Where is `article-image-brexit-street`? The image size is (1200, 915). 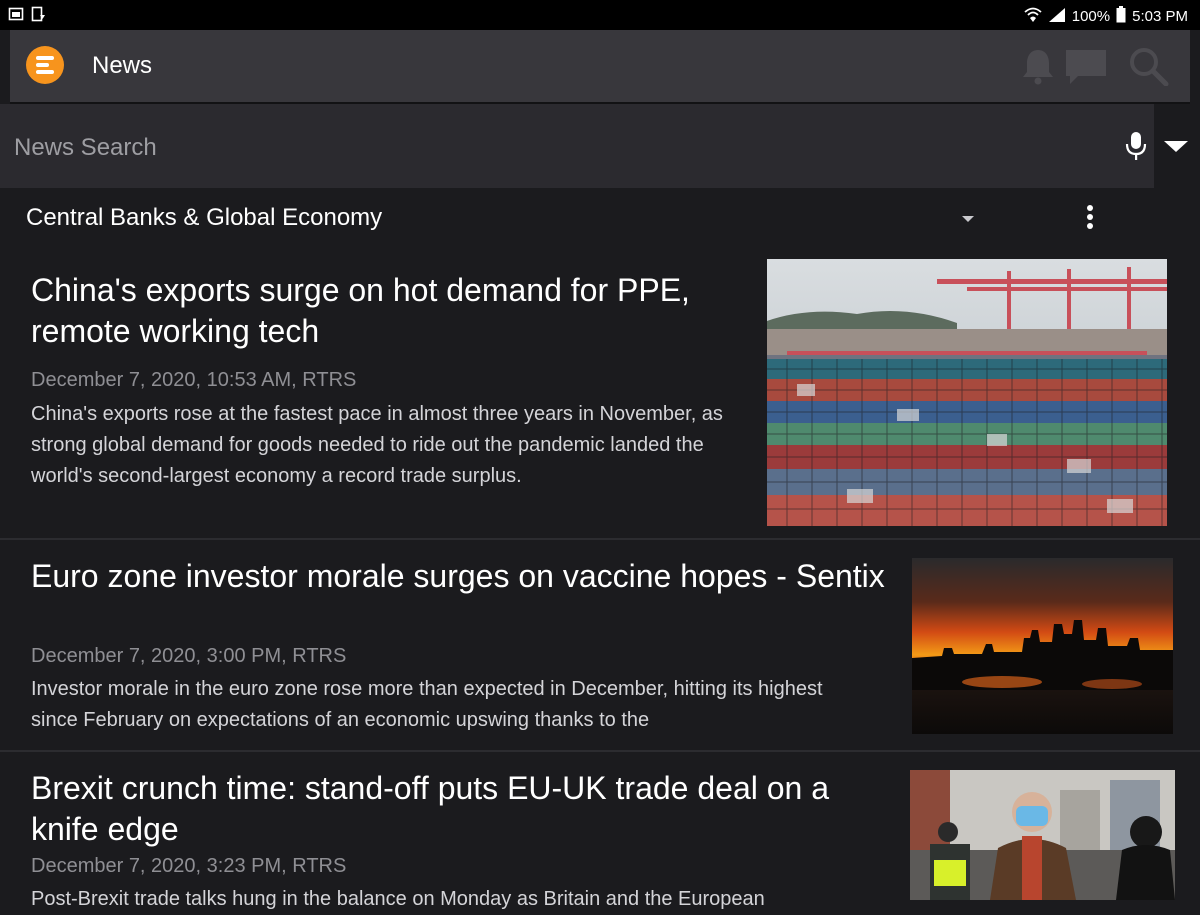 article-image-brexit-street is located at coordinates (1042, 835).